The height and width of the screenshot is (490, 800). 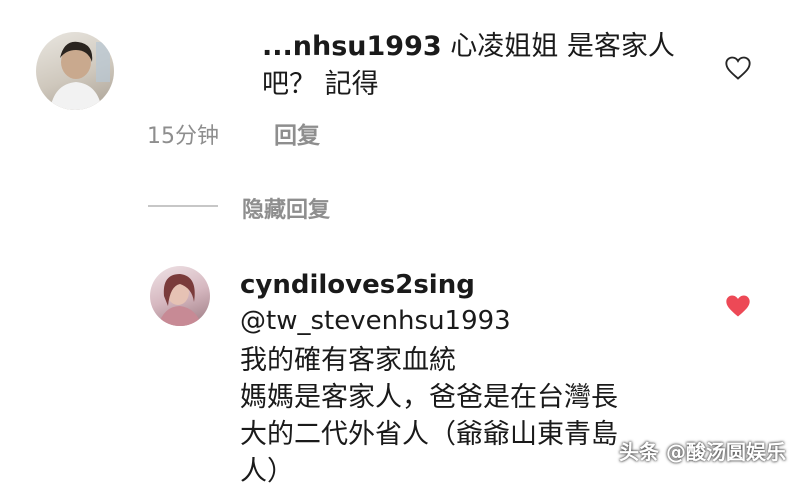 What do you see at coordinates (357, 285) in the screenshot?
I see `reply-username: cyndiloves2sing` at bounding box center [357, 285].